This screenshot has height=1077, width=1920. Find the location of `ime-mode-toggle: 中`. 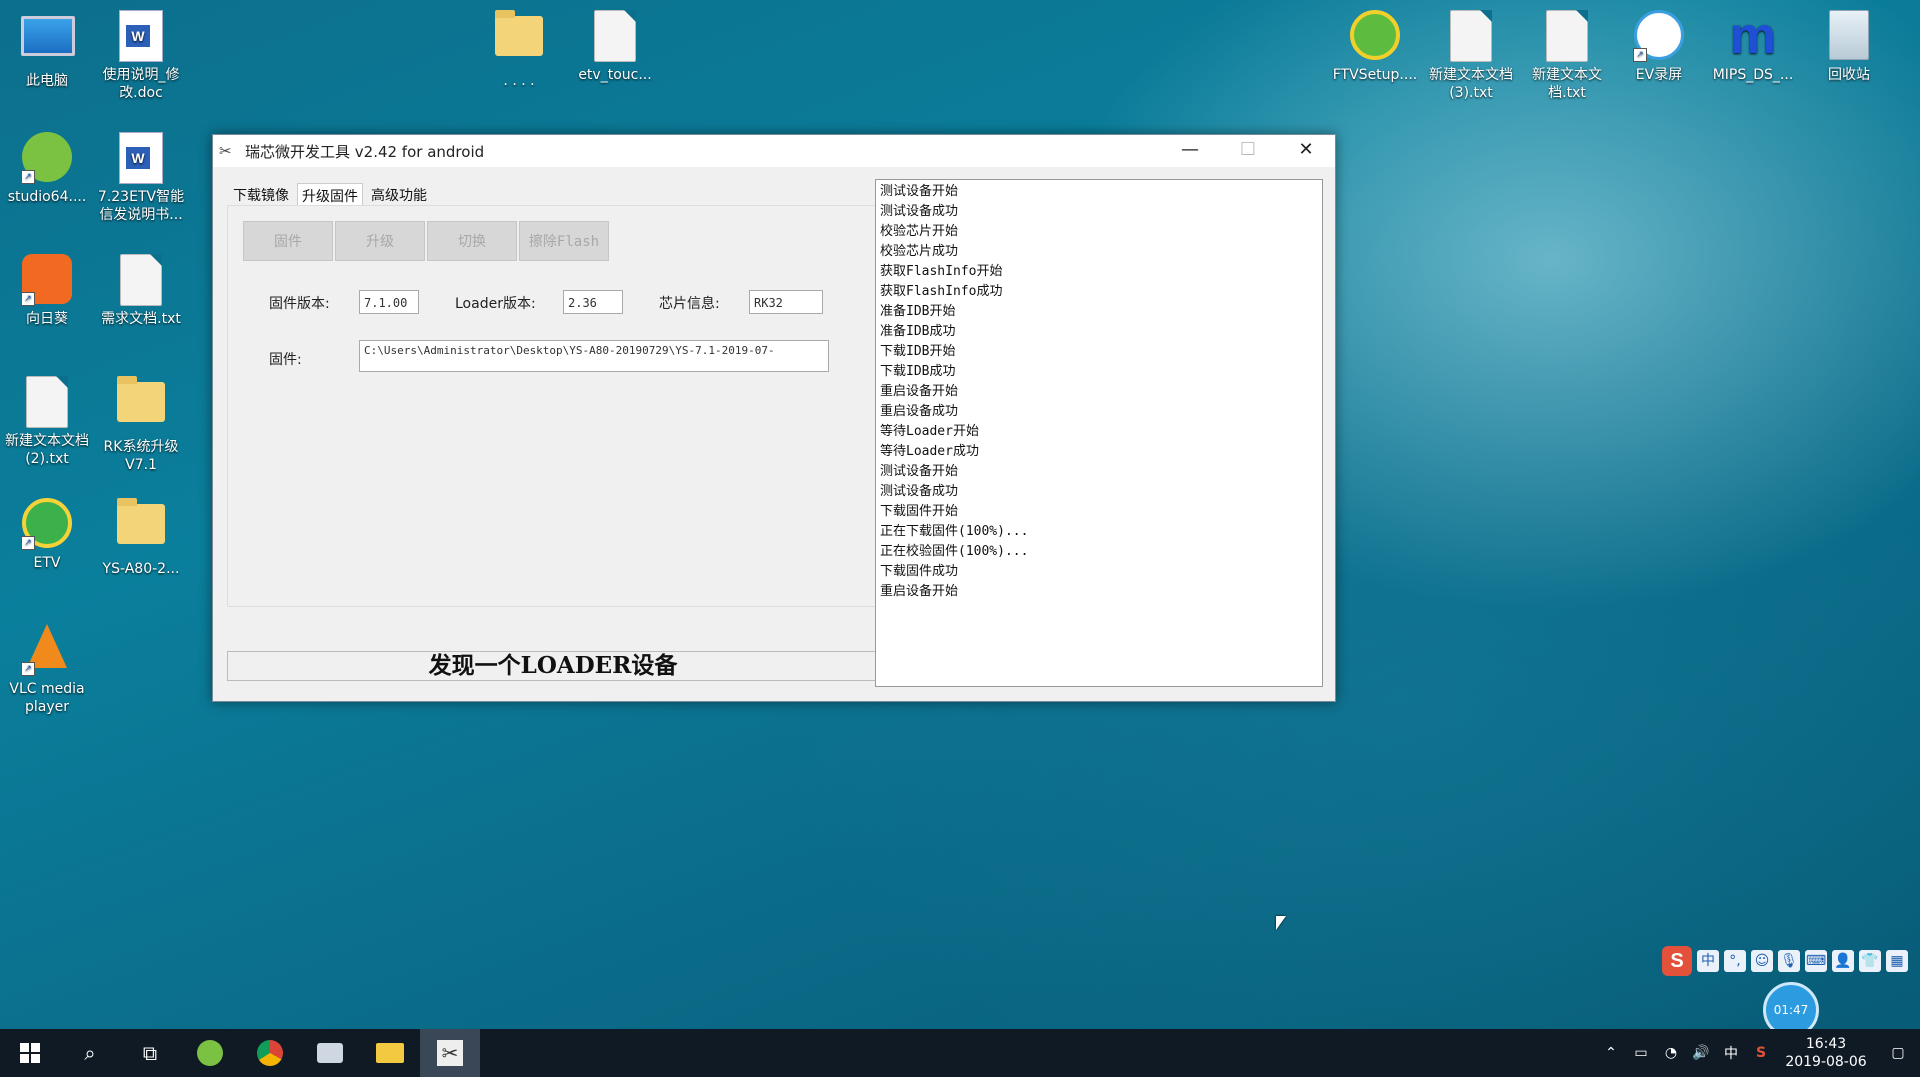

ime-mode-toggle: 中 is located at coordinates (1708, 961).